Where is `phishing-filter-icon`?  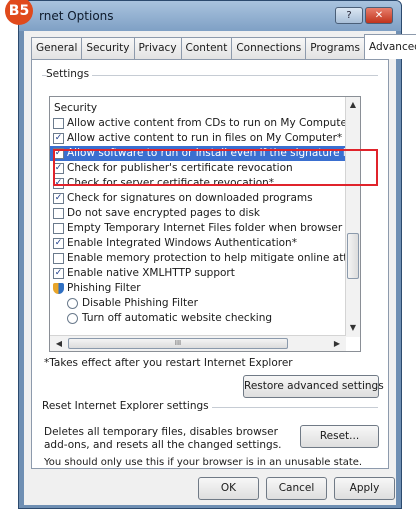 phishing-filter-icon is located at coordinates (58, 288).